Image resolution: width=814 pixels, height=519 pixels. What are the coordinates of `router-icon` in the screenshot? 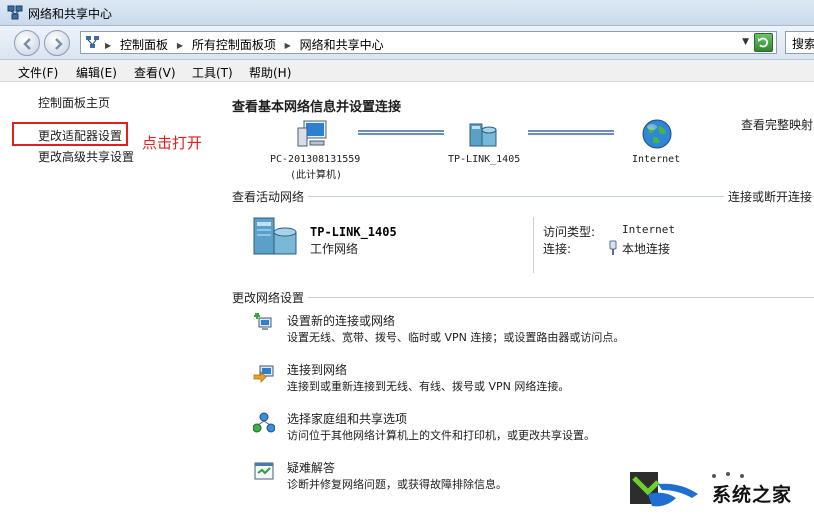 It's located at (483, 134).